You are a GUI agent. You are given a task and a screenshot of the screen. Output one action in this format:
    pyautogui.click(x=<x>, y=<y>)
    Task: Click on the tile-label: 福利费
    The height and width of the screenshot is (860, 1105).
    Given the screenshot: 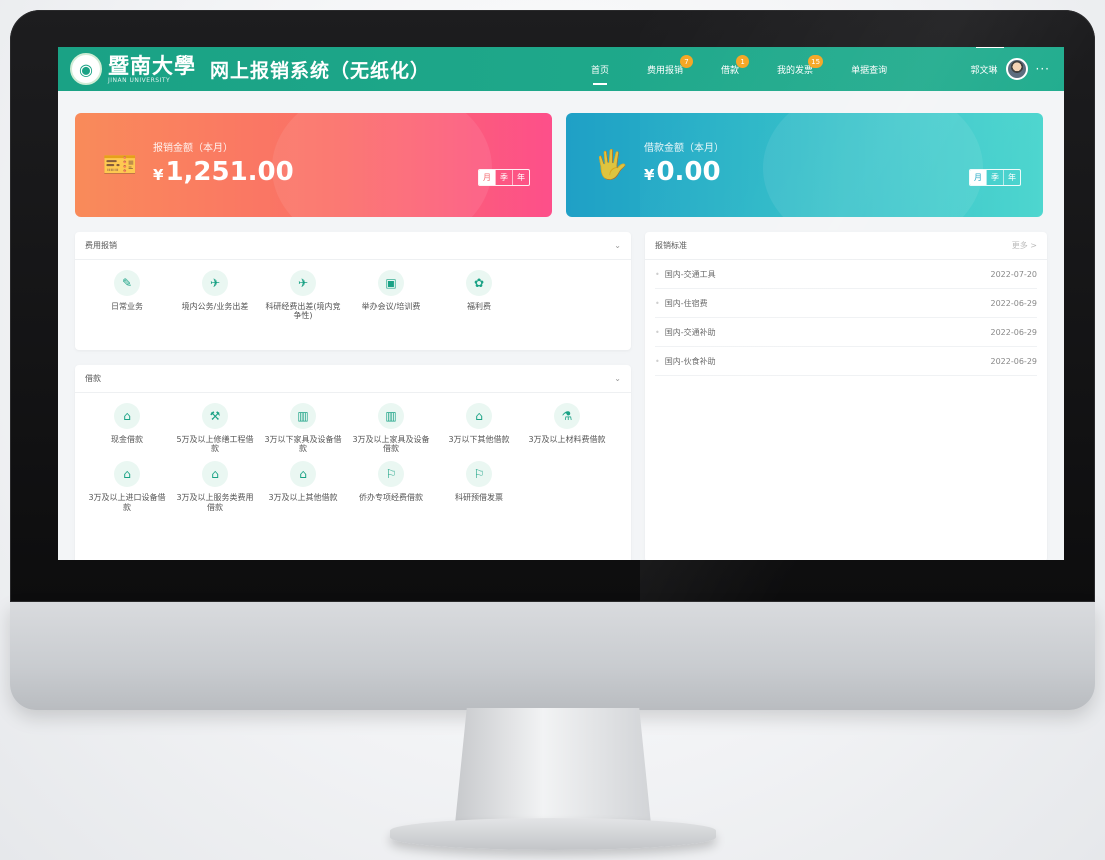 What is the action you would take?
    pyautogui.click(x=479, y=306)
    